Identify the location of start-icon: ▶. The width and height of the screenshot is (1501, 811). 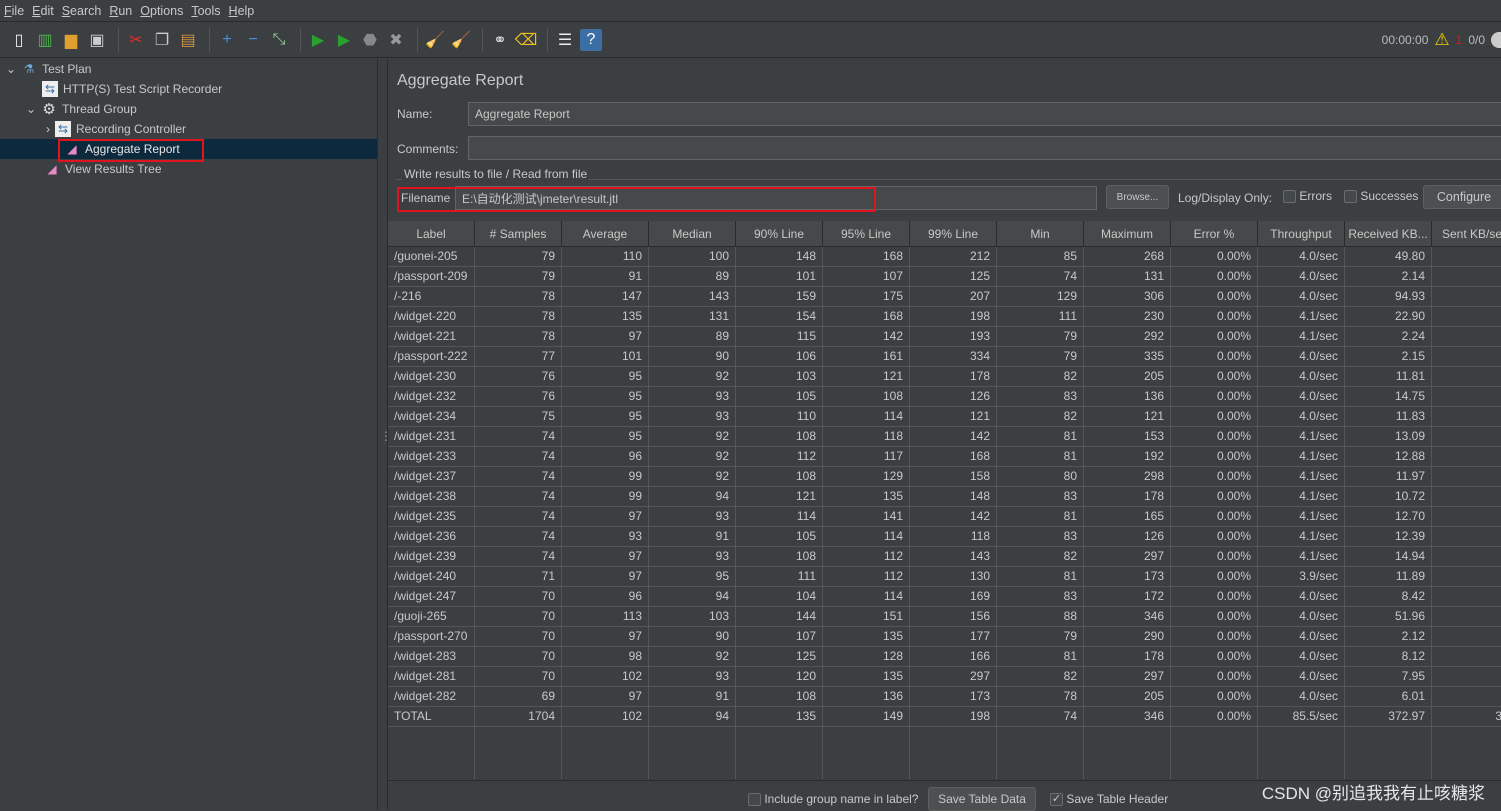
(318, 40).